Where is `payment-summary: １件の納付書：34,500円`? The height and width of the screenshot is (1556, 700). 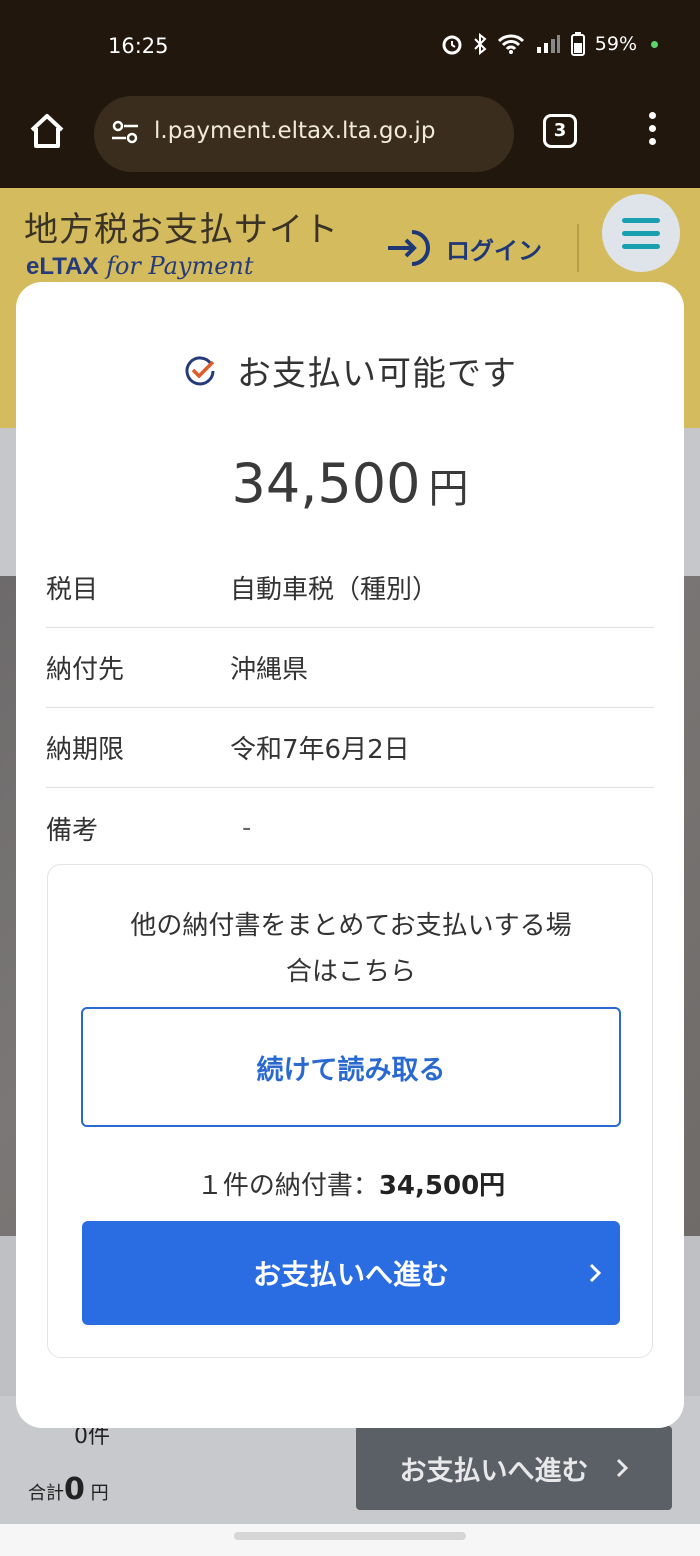
payment-summary: １件の納付書：34,500円 is located at coordinates (351, 1186).